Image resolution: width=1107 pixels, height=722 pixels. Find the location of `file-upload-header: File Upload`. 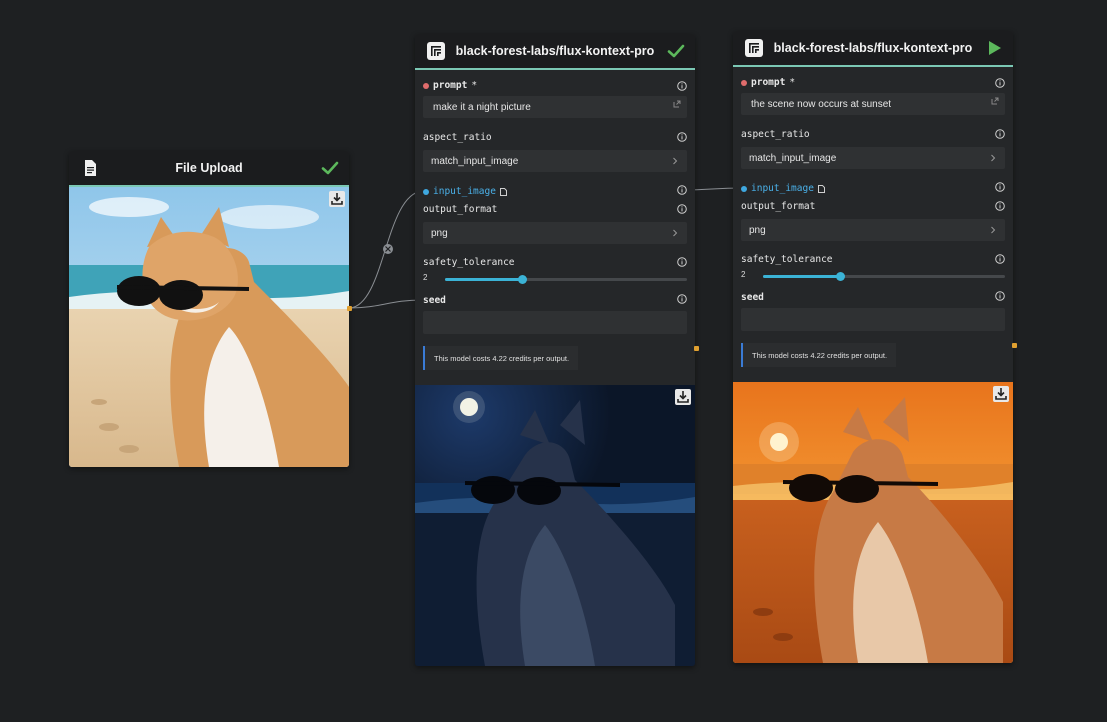

file-upload-header: File Upload is located at coordinates (209, 169).